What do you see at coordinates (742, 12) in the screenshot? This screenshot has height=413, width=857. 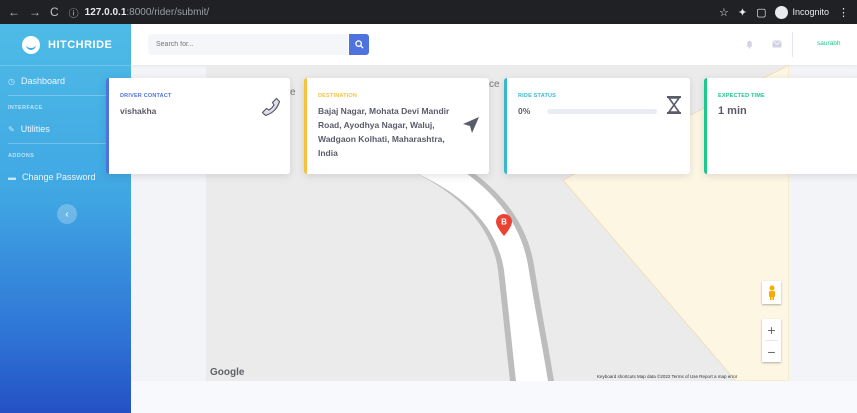 I see `extensions-icon: ✦` at bounding box center [742, 12].